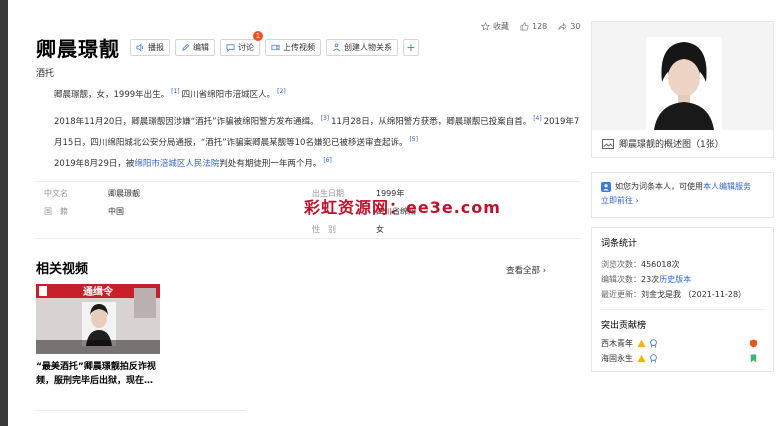 This screenshot has width=783, height=426. I want to click on self-edit-link: 本人编辑服务, so click(727, 187).